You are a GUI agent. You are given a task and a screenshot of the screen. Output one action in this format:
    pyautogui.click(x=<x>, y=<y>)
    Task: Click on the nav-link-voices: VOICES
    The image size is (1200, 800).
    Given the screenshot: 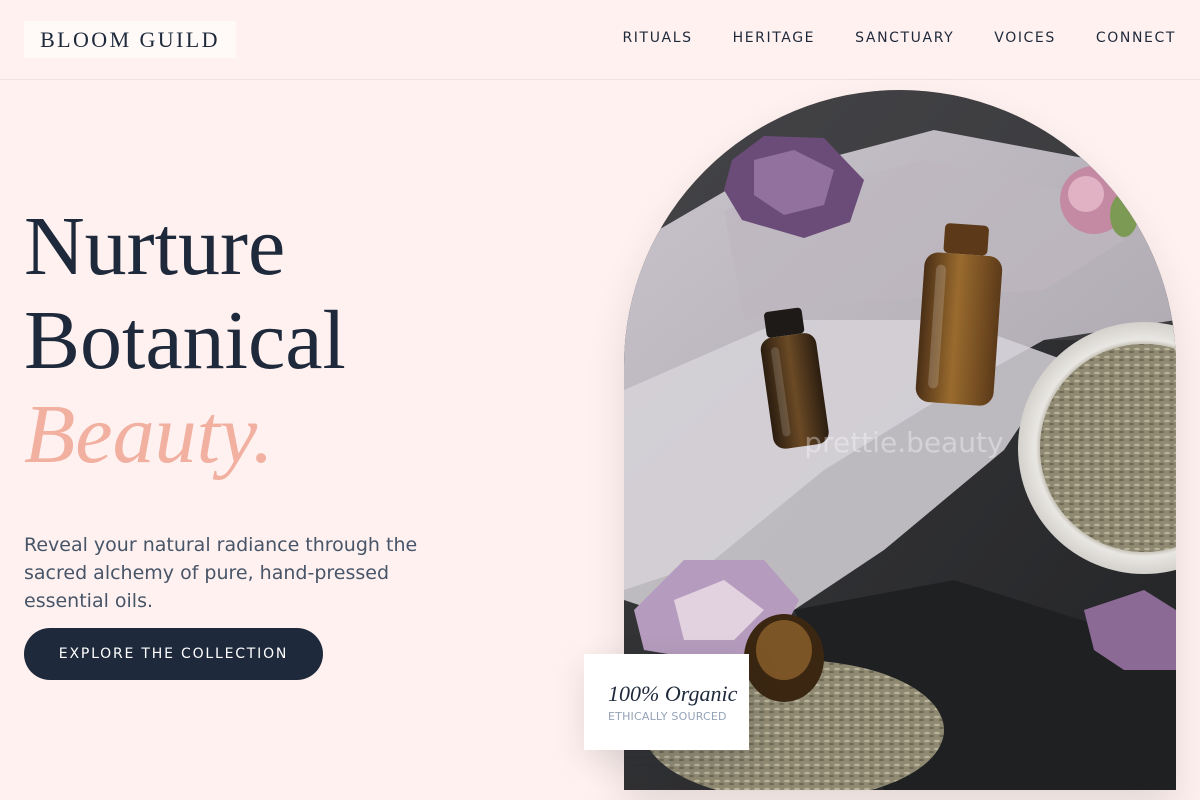 What is the action you would take?
    pyautogui.click(x=1025, y=38)
    